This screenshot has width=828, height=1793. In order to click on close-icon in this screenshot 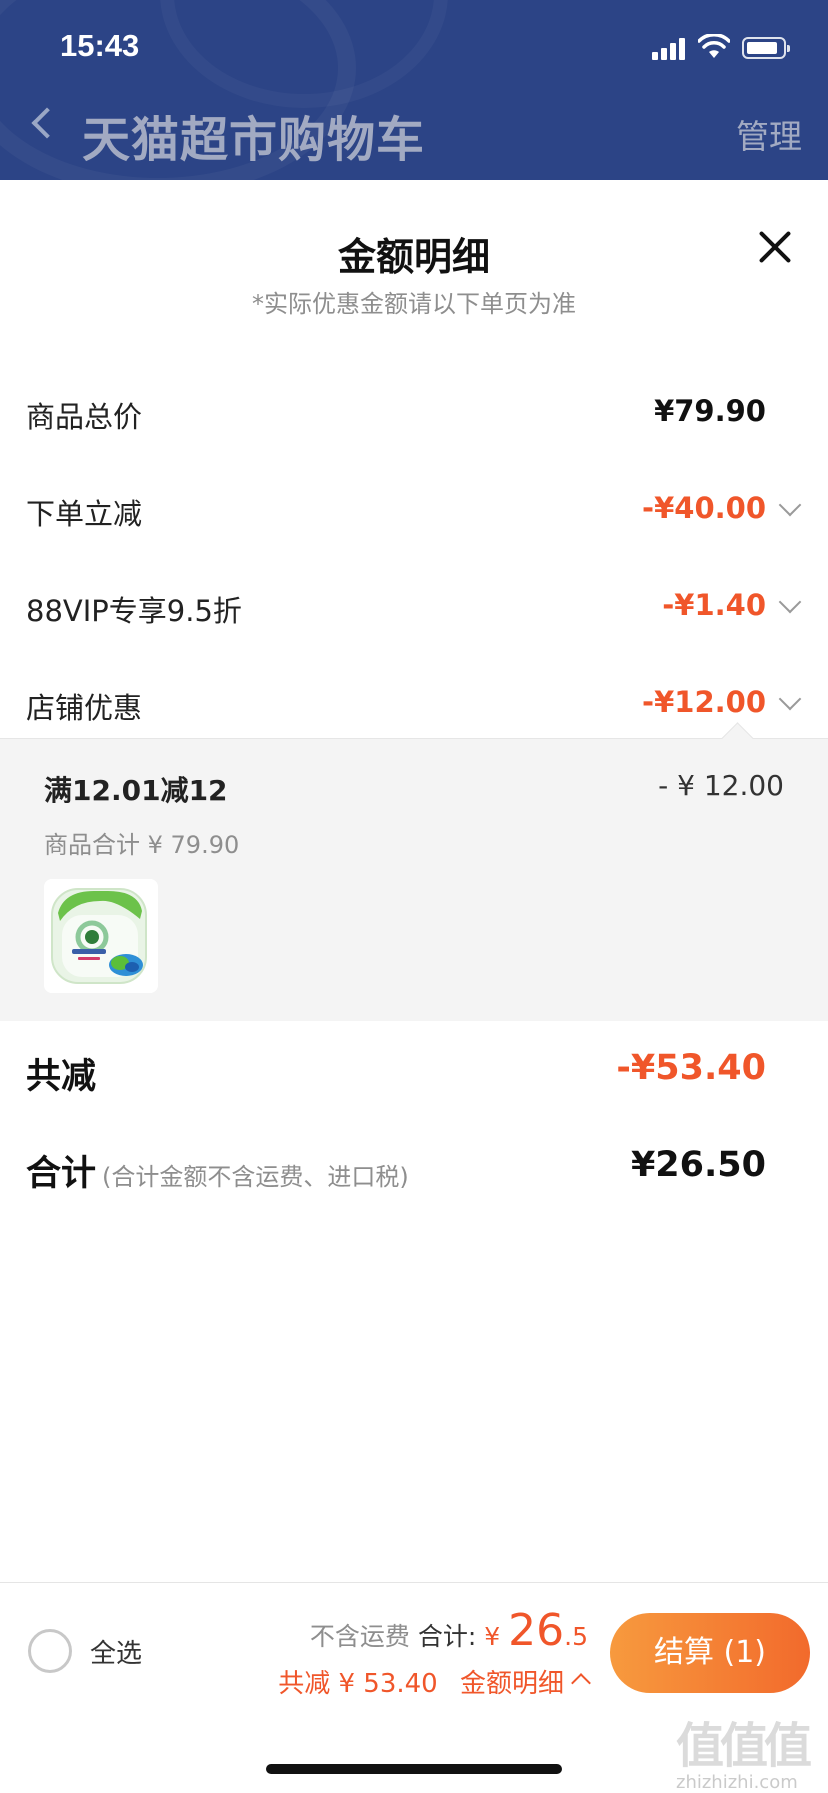, I will do `click(775, 247)`.